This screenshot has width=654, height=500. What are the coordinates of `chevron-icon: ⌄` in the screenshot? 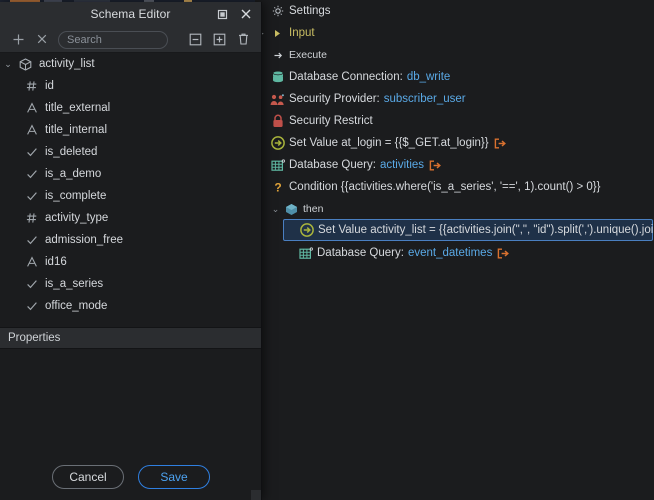 It's located at (275, 209).